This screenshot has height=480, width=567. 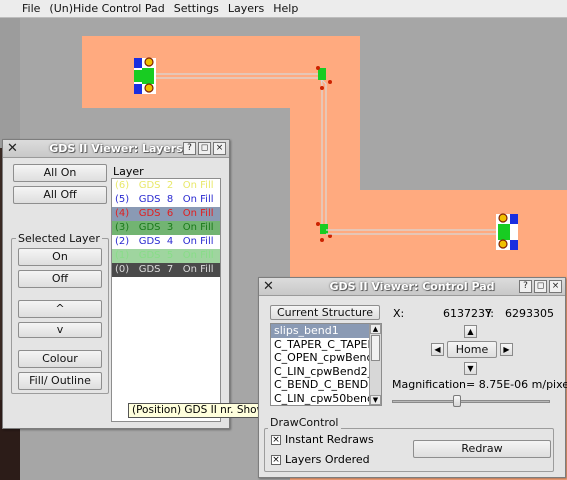 What do you see at coordinates (196, 8) in the screenshot?
I see `menu-settings: Settings` at bounding box center [196, 8].